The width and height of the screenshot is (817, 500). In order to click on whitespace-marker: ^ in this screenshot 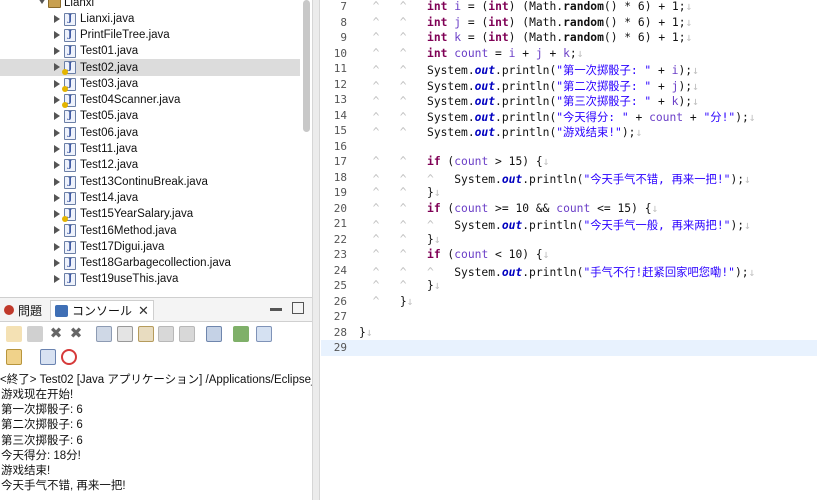, I will do `click(379, 301)`.